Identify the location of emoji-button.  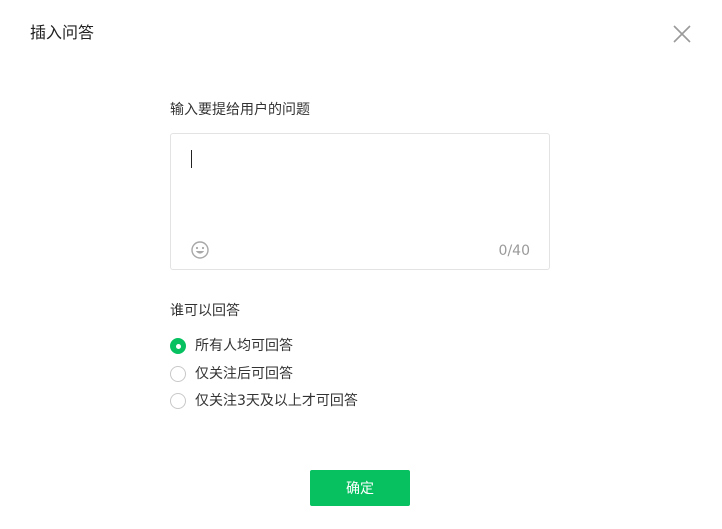
(200, 250).